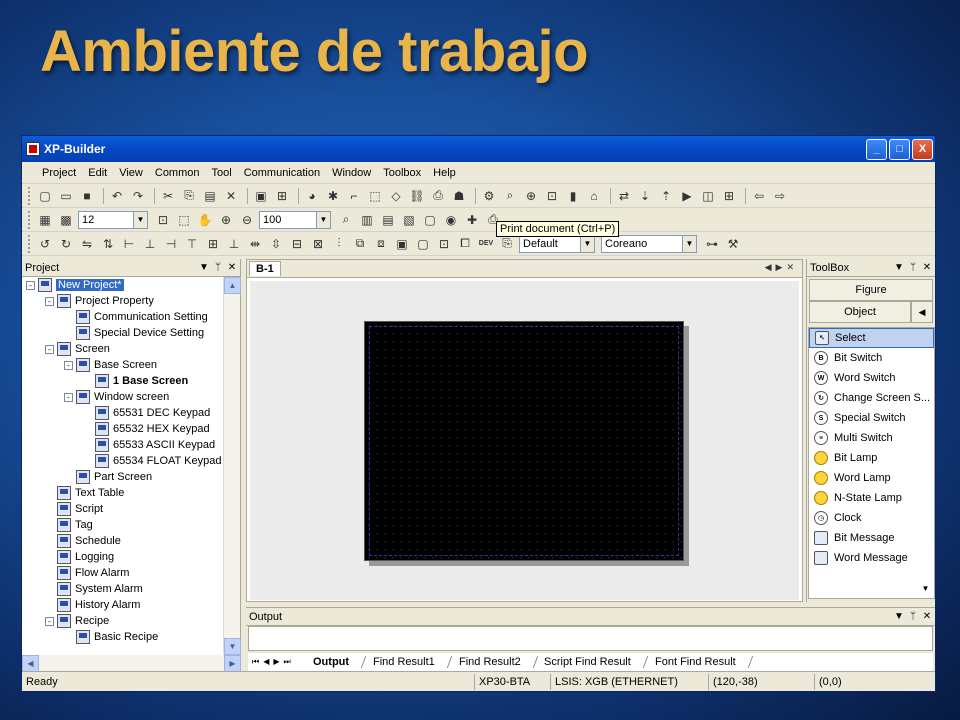 This screenshot has height=720, width=960. Describe the element at coordinates (573, 196) in the screenshot. I see `chart-icon: ▮` at that location.